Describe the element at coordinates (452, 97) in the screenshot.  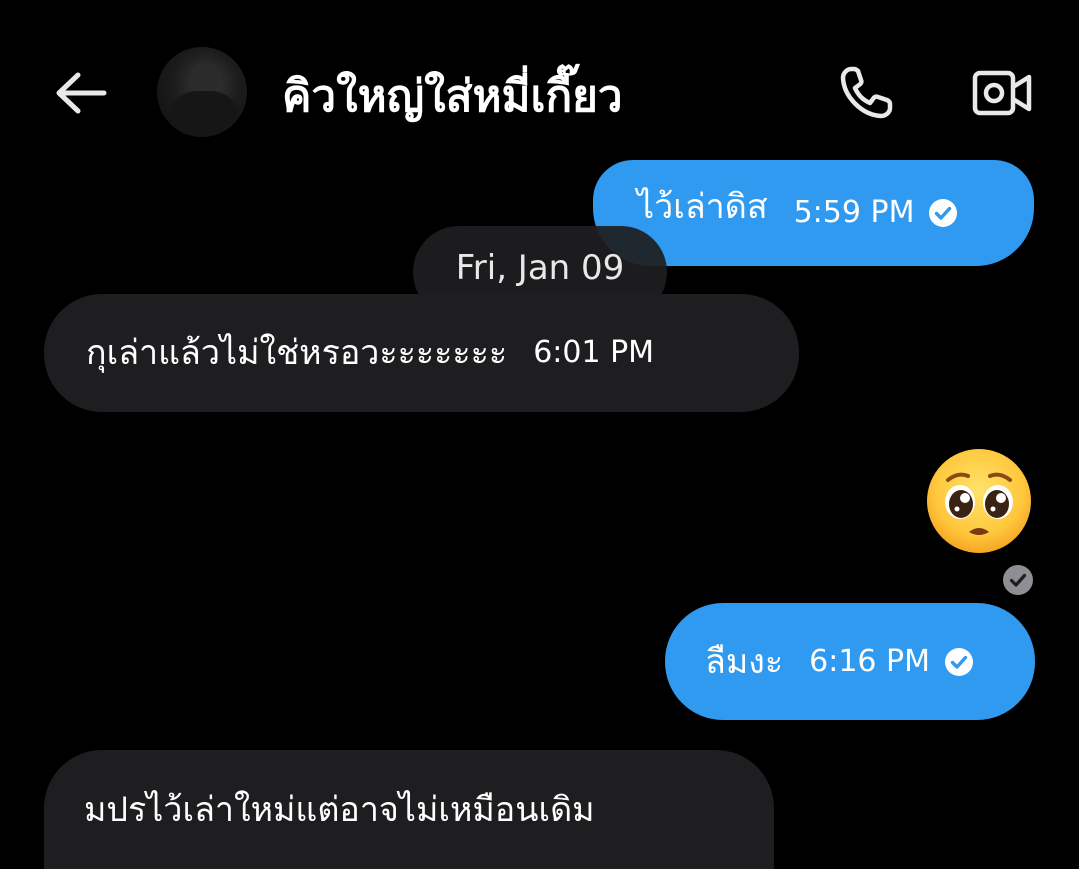
I see `contact-name: คิวใหญ่ใส่หมี่เกี๊ยว` at that location.